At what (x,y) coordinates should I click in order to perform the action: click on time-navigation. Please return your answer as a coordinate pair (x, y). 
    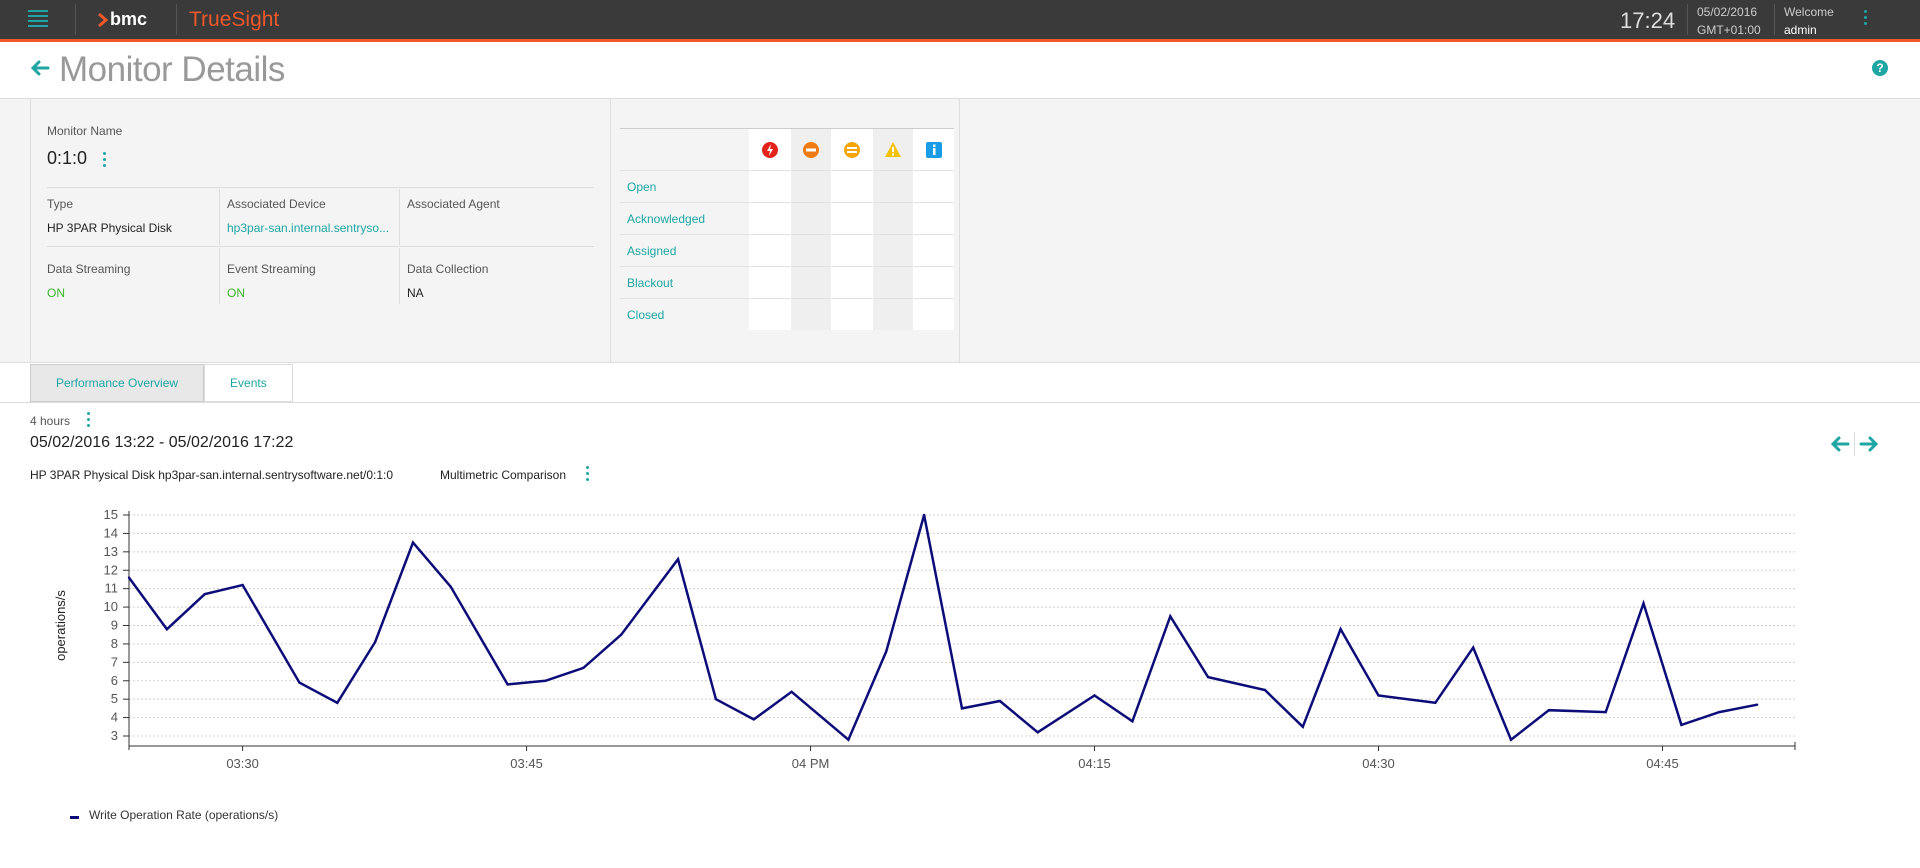
    Looking at the image, I should click on (1854, 444).